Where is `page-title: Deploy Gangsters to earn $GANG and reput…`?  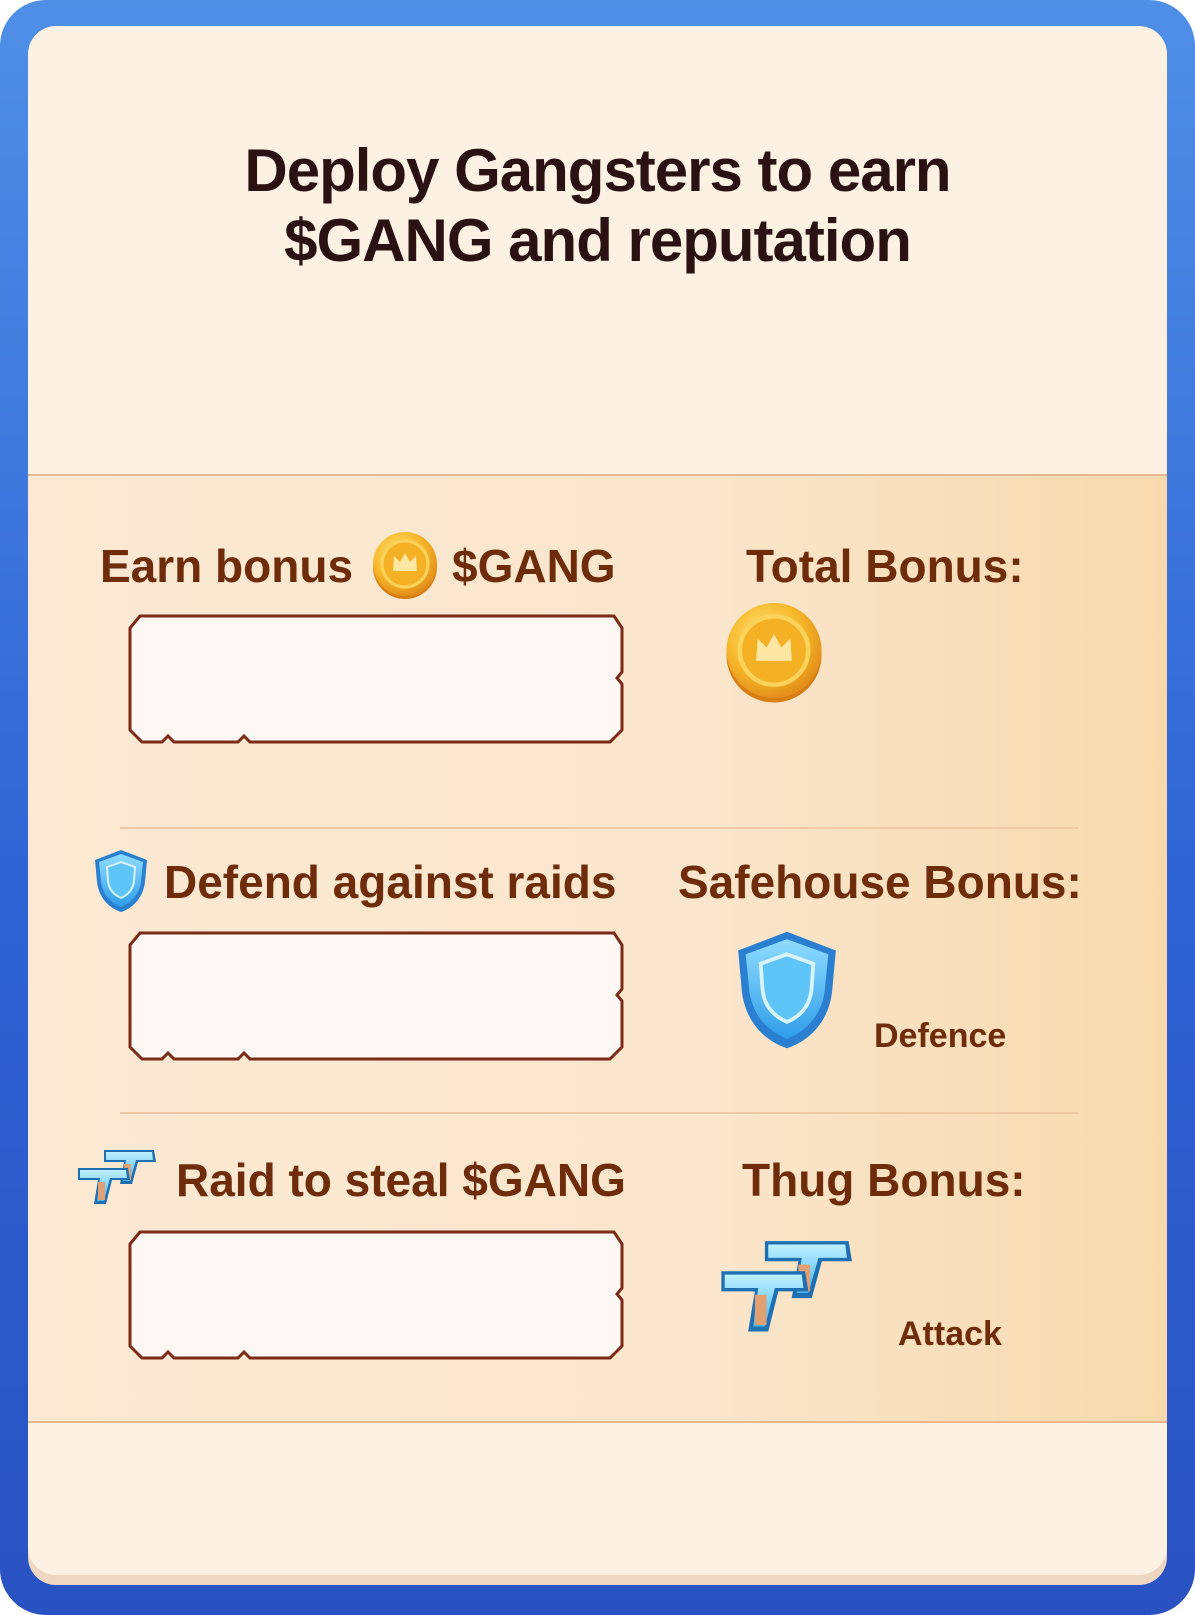 page-title: Deploy Gangsters to earn $GANG and reput… is located at coordinates (597, 206).